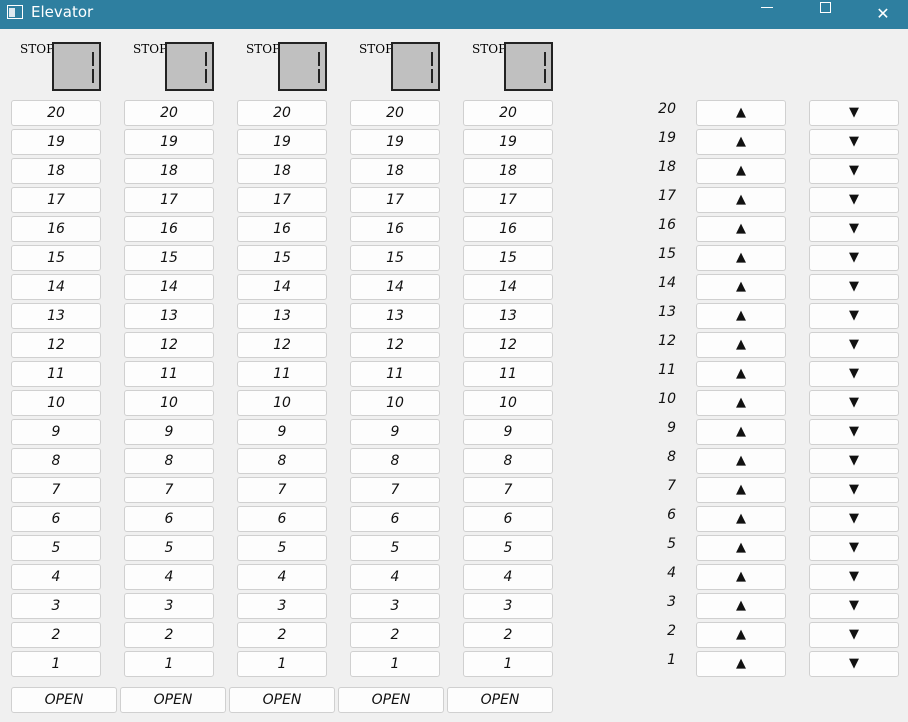 The image size is (908, 722). I want to click on close-button: ✕, so click(883, 14).